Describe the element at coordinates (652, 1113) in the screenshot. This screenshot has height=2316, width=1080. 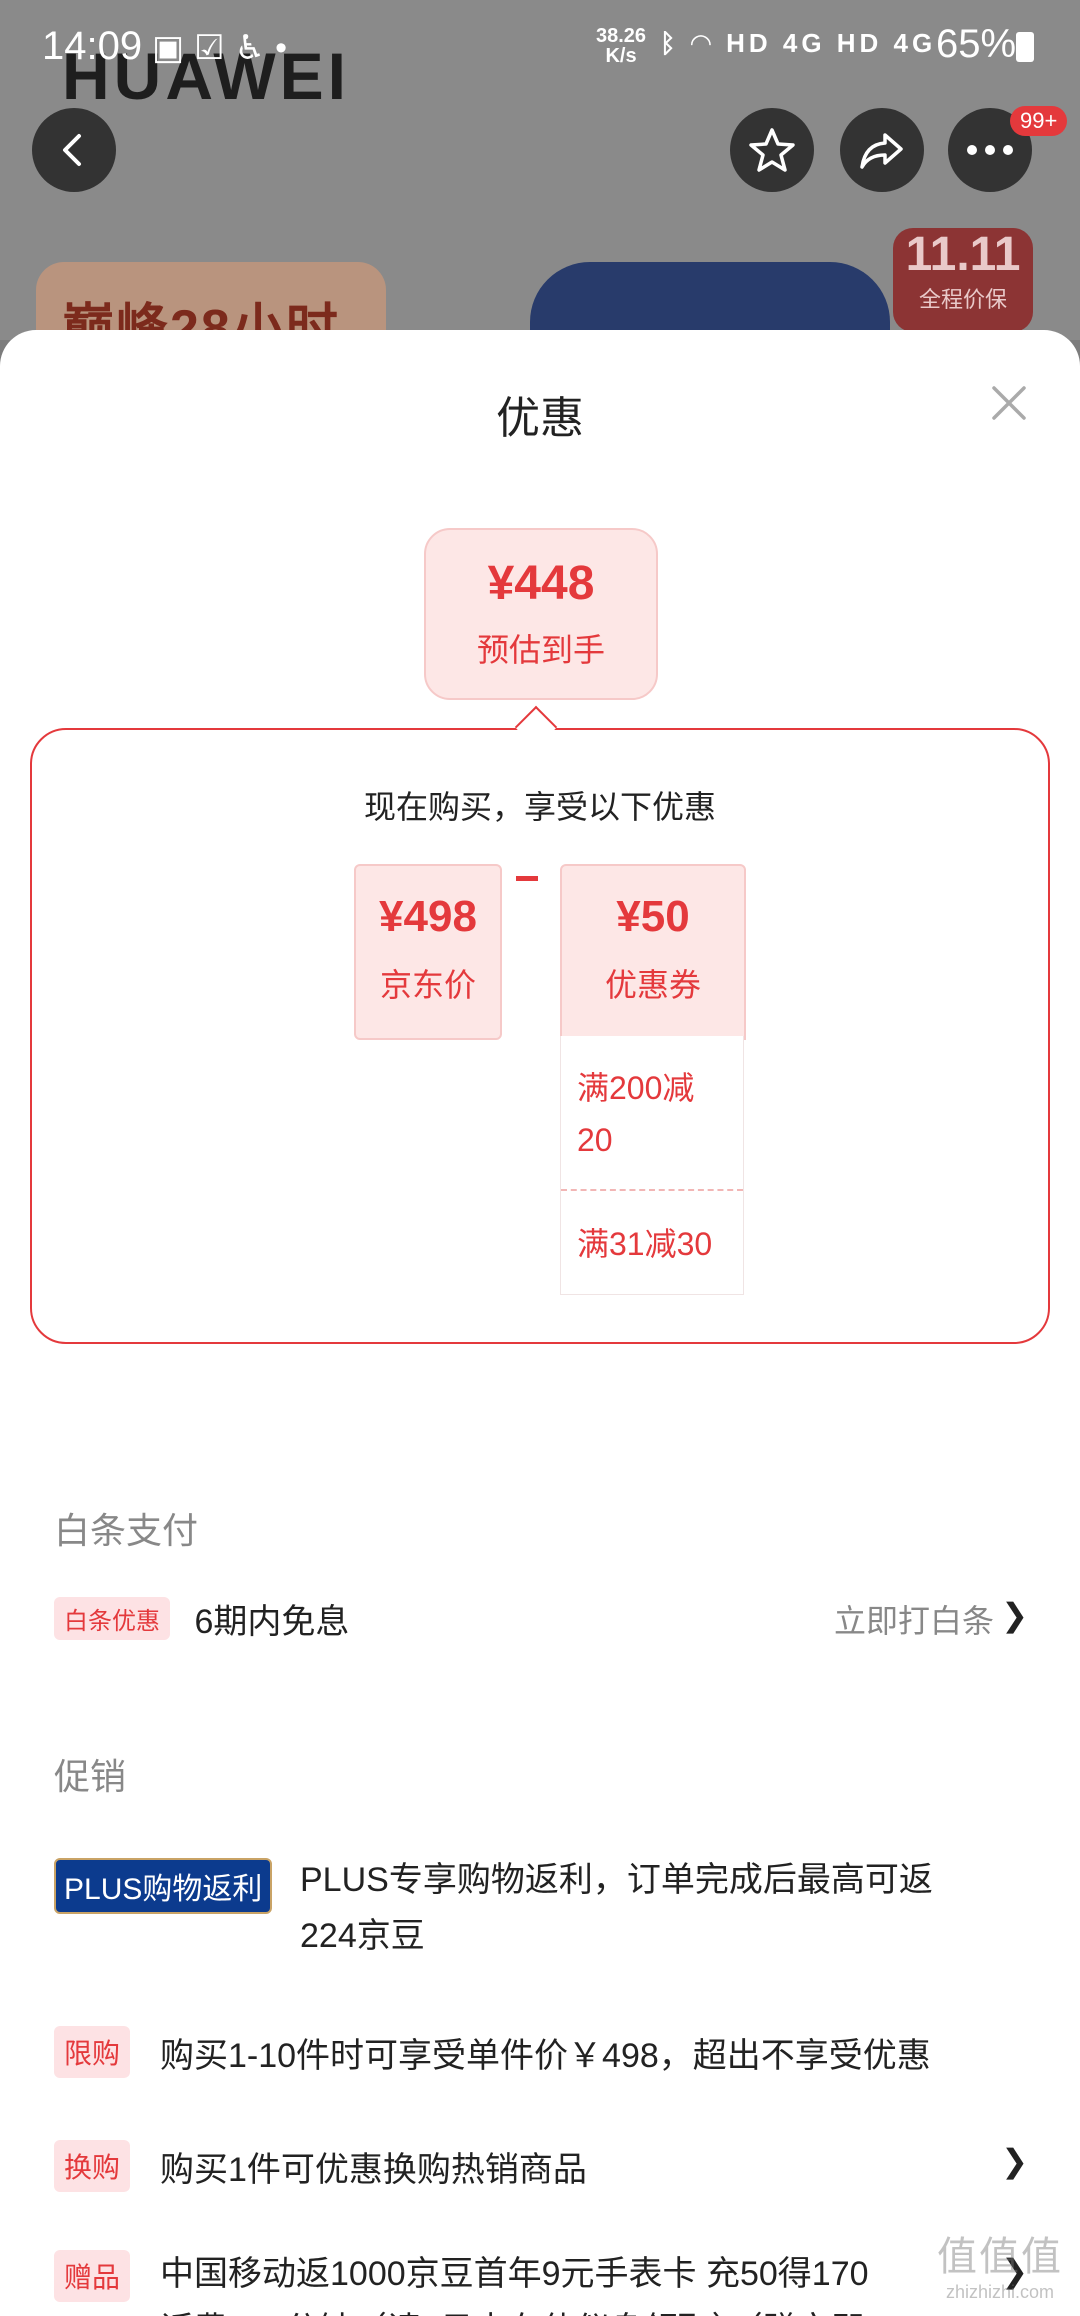
I see `coupon-condition: 满200减20` at that location.